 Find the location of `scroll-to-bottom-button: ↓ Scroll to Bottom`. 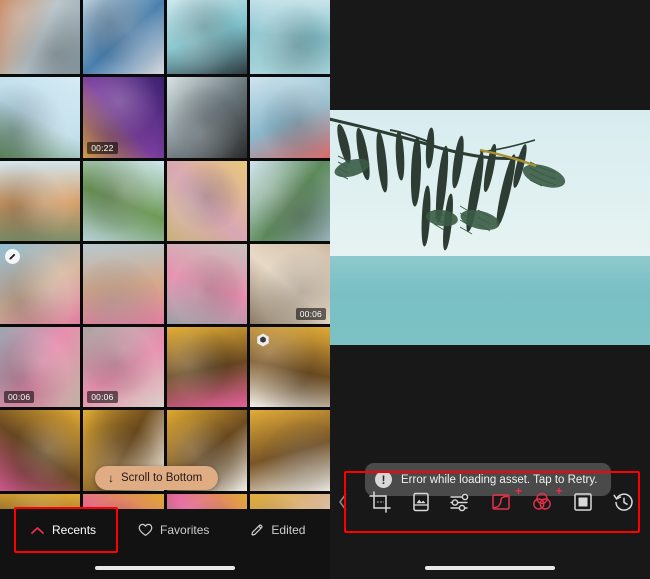

scroll-to-bottom-button: ↓ Scroll to Bottom is located at coordinates (157, 478).